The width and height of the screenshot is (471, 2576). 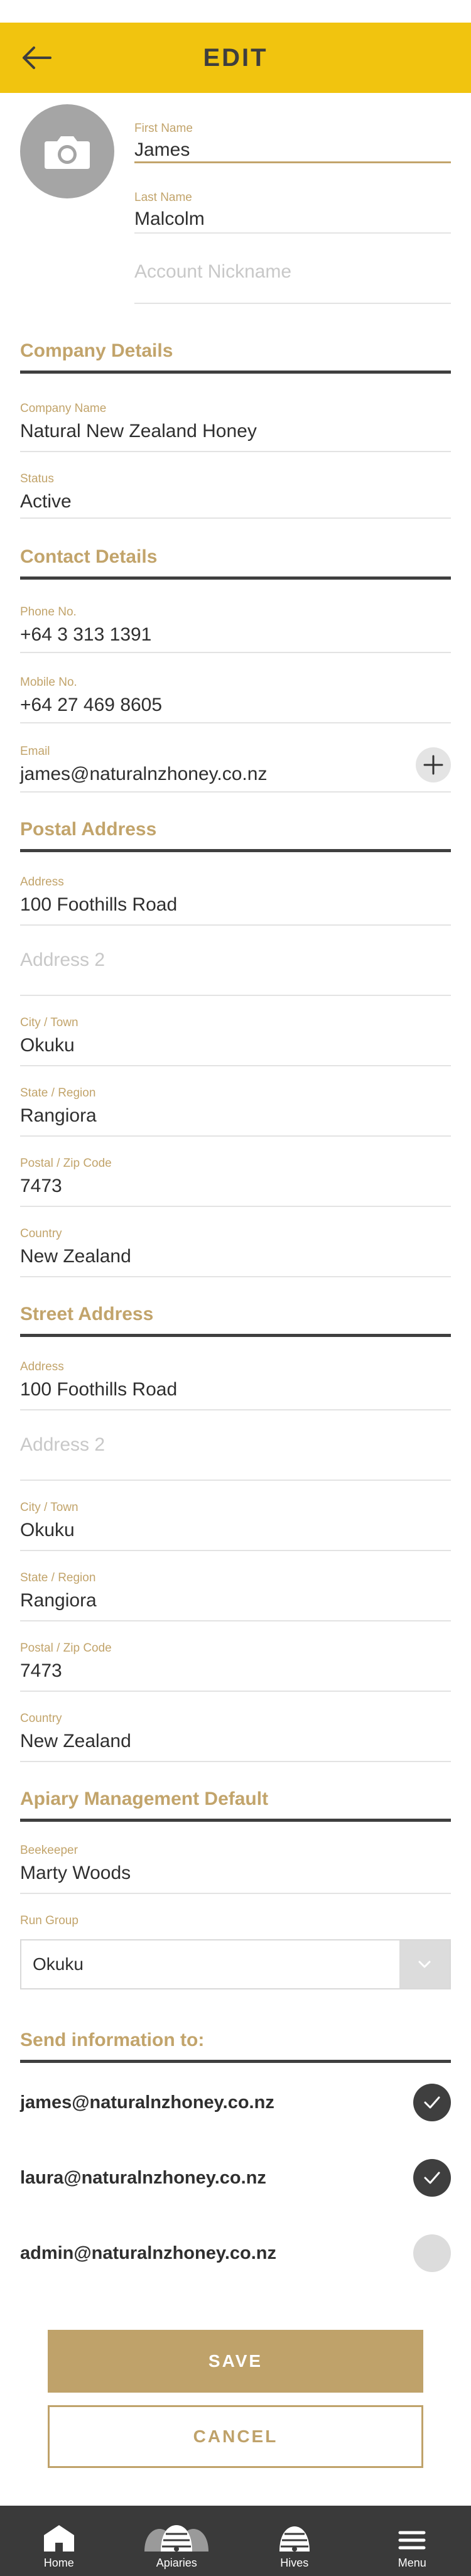 I want to click on postal-state-field: State / Region Rangiora, so click(x=235, y=1111).